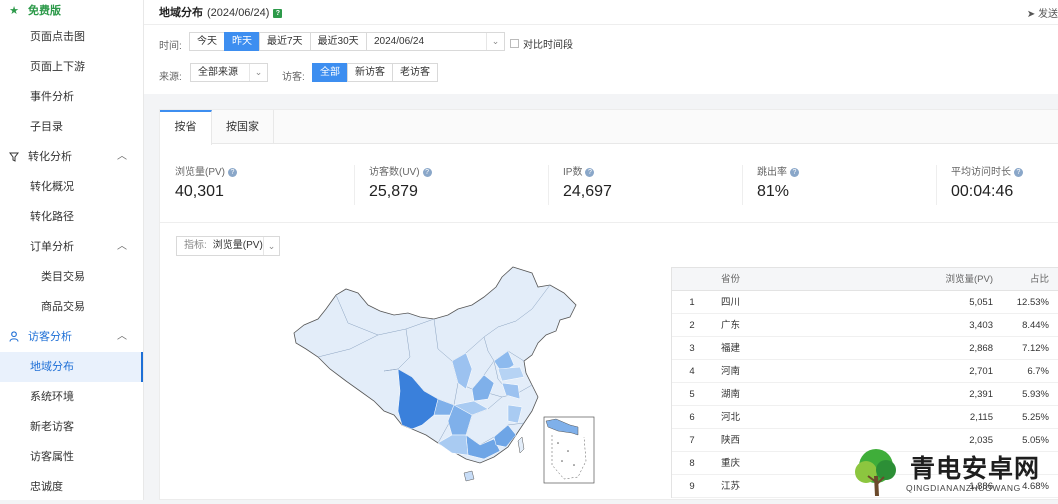 Image resolution: width=1058 pixels, height=504 pixels. What do you see at coordinates (293, 77) in the screenshot?
I see `visitor-label: 访客:` at bounding box center [293, 77].